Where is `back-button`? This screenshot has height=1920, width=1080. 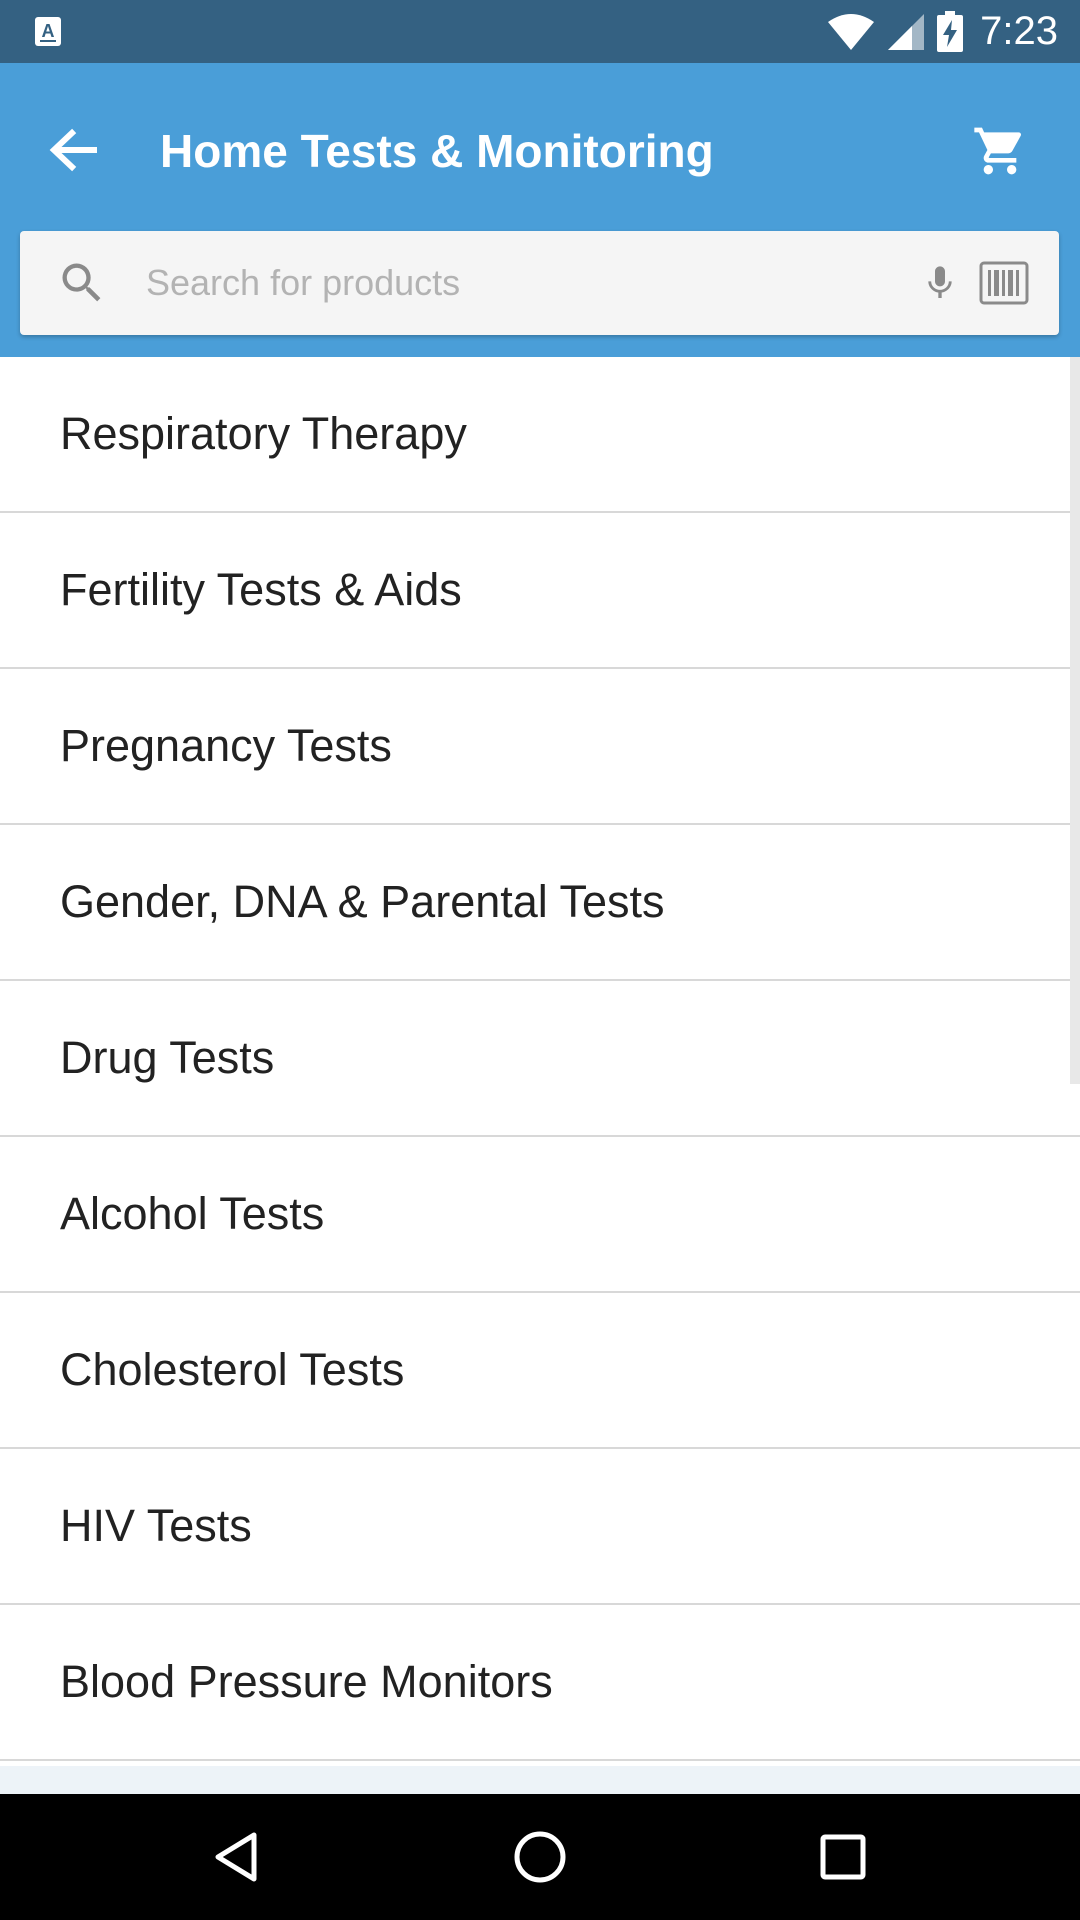 back-button is located at coordinates (73, 150).